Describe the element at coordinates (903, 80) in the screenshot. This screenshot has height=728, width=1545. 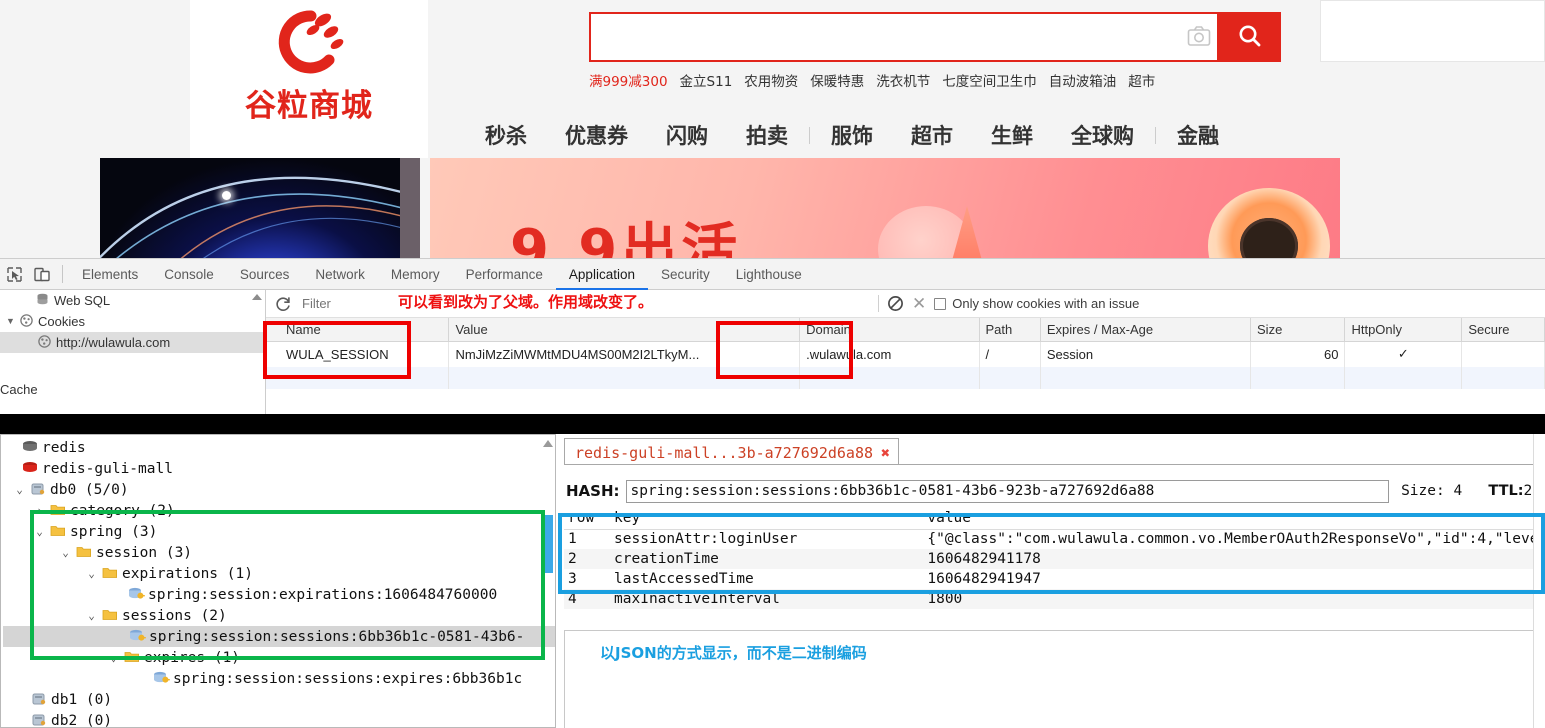
I see `hot-keyword-4: 洗衣机节` at that location.